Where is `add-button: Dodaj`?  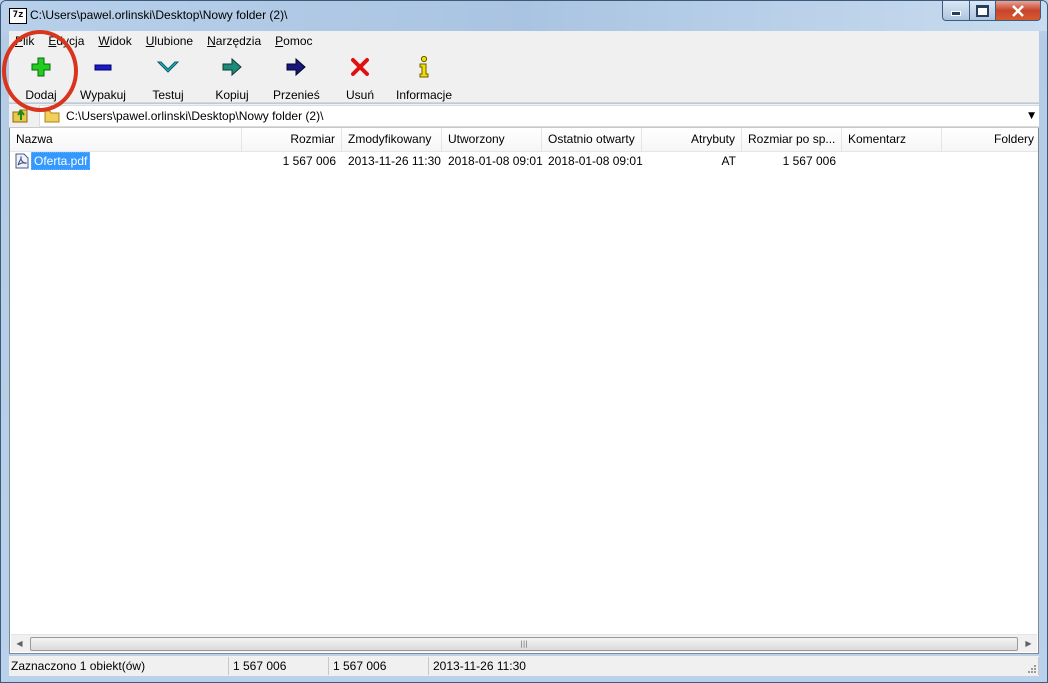 add-button: Dodaj is located at coordinates (41, 78).